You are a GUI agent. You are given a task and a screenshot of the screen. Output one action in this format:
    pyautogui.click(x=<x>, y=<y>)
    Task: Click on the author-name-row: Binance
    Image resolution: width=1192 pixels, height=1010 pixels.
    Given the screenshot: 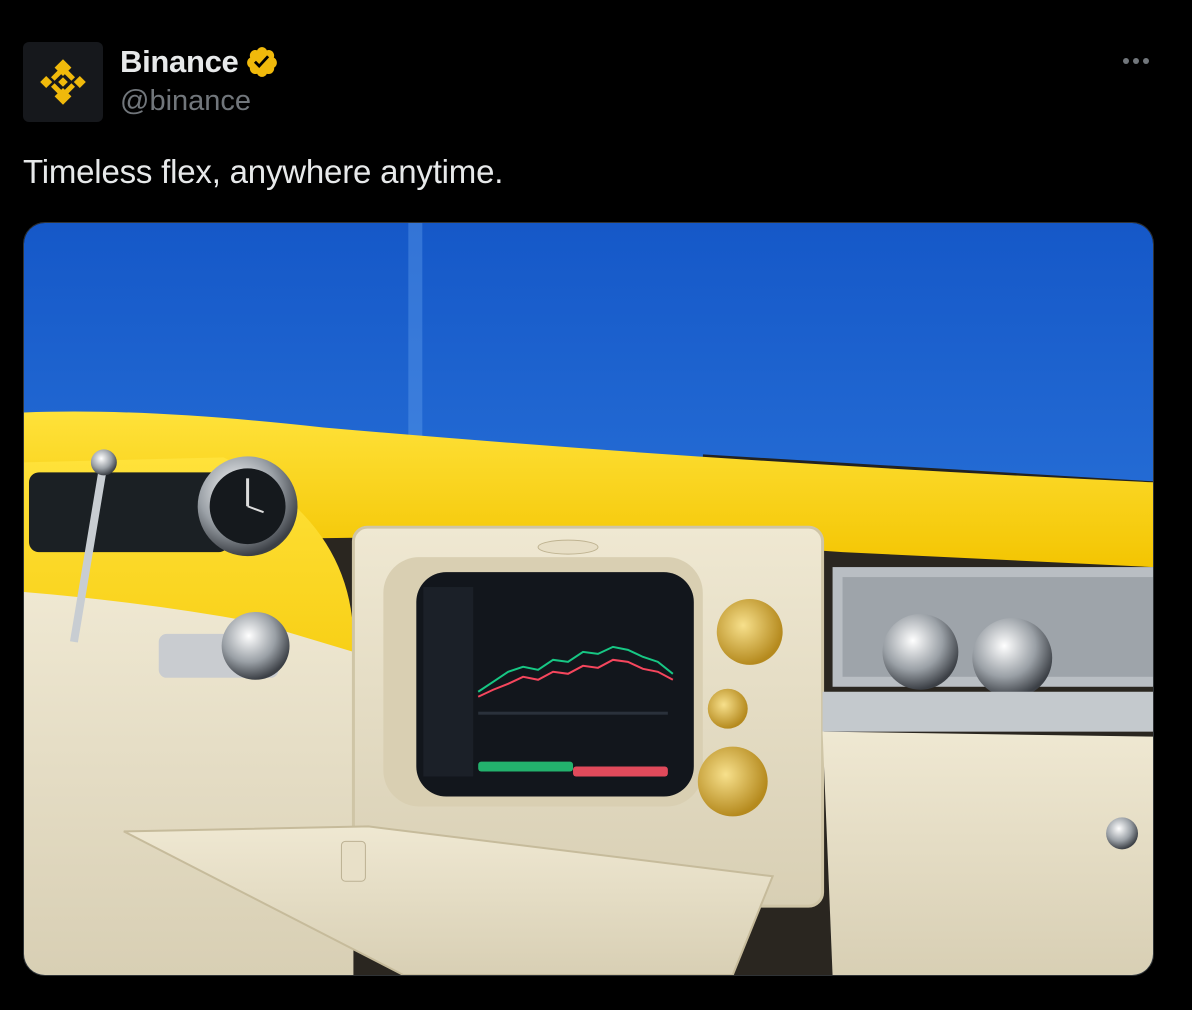 What is the action you would take?
    pyautogui.click(x=199, y=62)
    